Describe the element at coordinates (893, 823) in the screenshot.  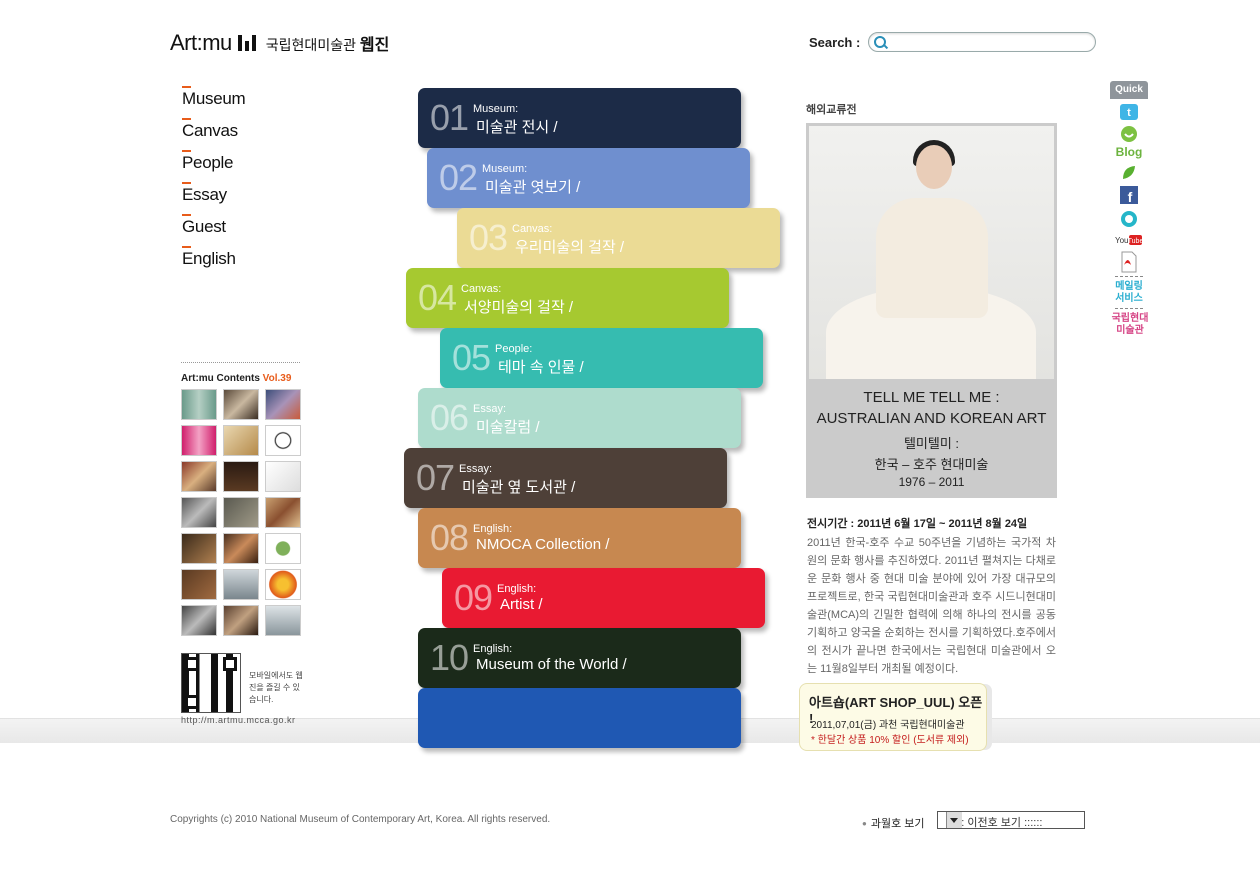
I see `past-issues-label: 과월호 보기` at that location.